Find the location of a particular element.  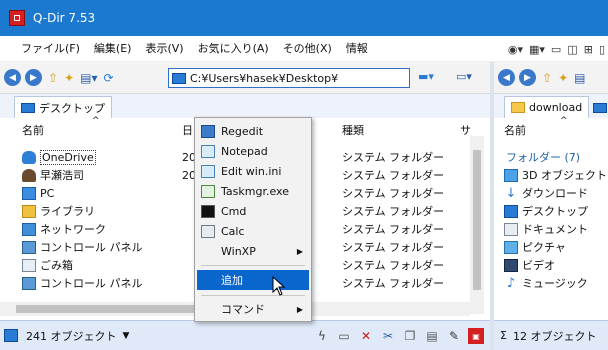

taskmgr-icon is located at coordinates (208, 191).